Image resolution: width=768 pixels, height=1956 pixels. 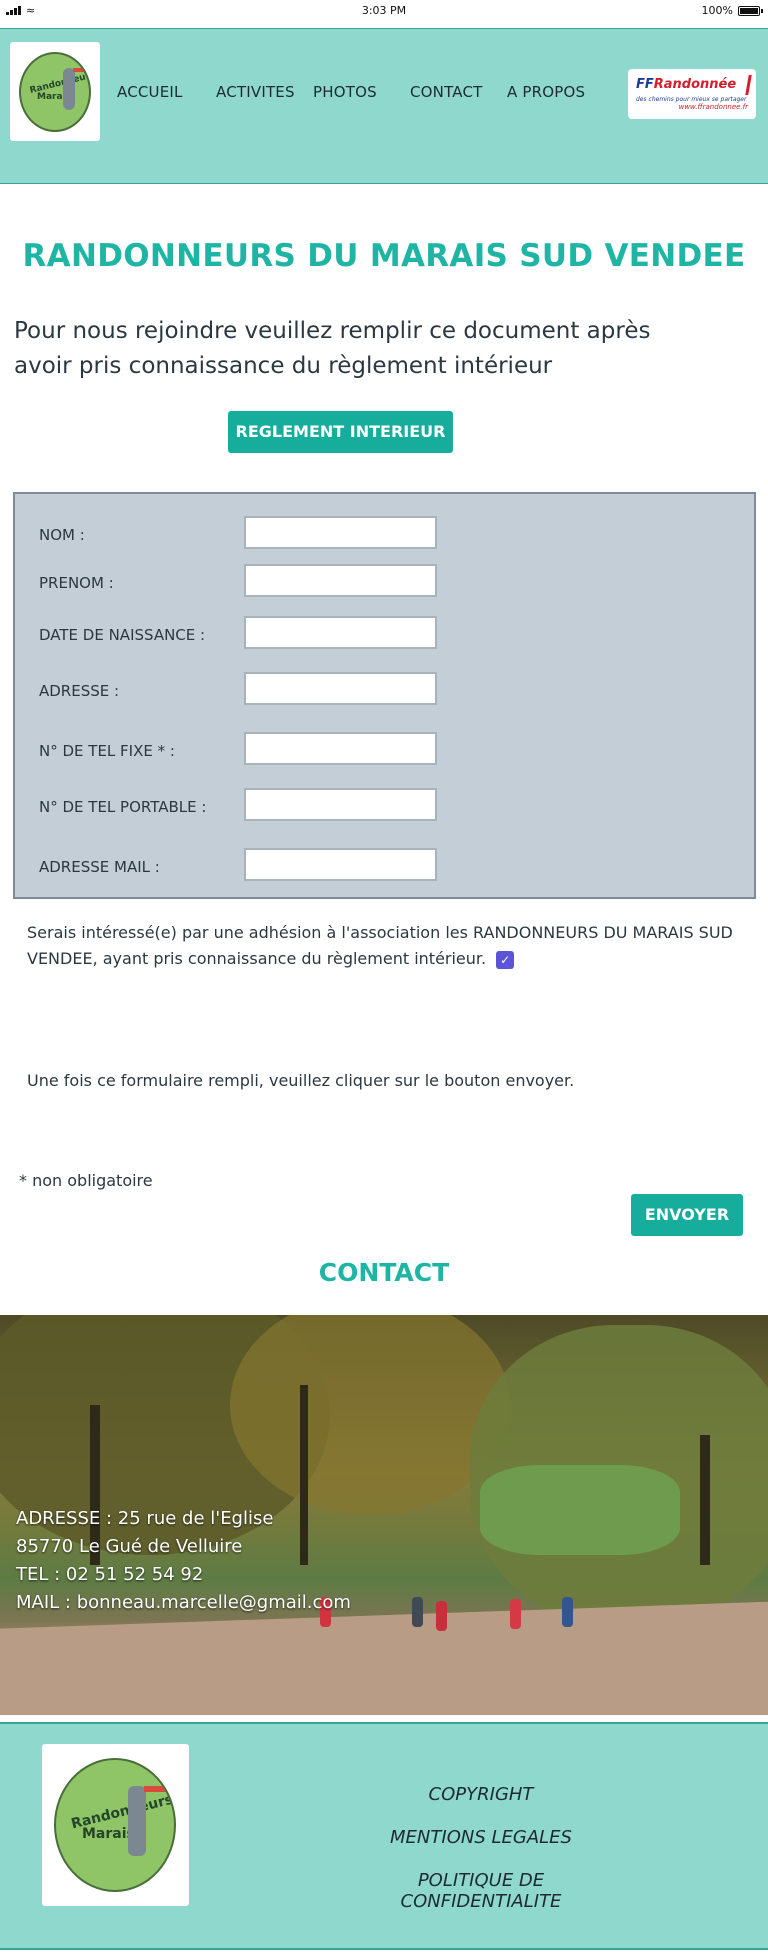 What do you see at coordinates (108, 1834) in the screenshot?
I see `logo-text-line2: Marais` at bounding box center [108, 1834].